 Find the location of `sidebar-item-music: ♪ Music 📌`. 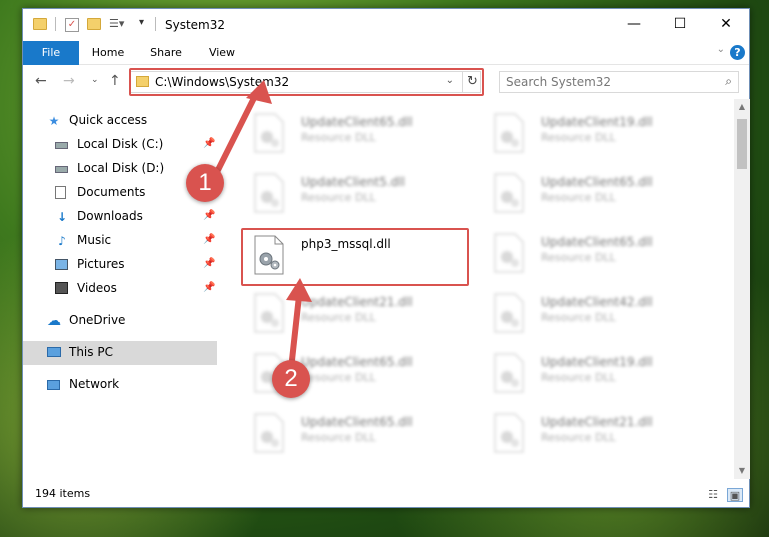

sidebar-item-music: ♪ Music 📌 is located at coordinates (120, 241).